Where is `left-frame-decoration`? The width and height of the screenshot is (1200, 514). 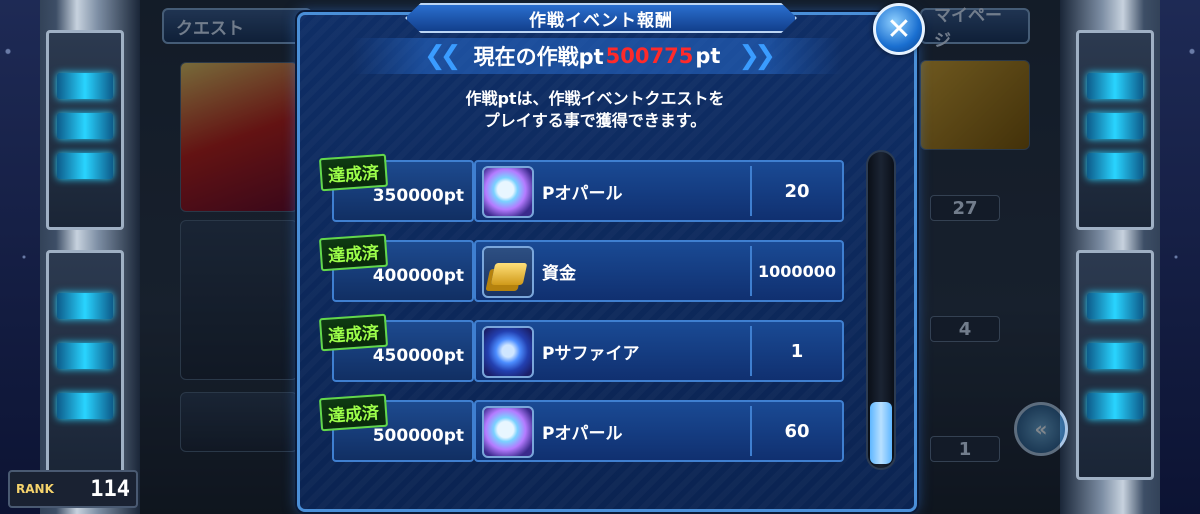
left-frame-decoration is located at coordinates (70, 257).